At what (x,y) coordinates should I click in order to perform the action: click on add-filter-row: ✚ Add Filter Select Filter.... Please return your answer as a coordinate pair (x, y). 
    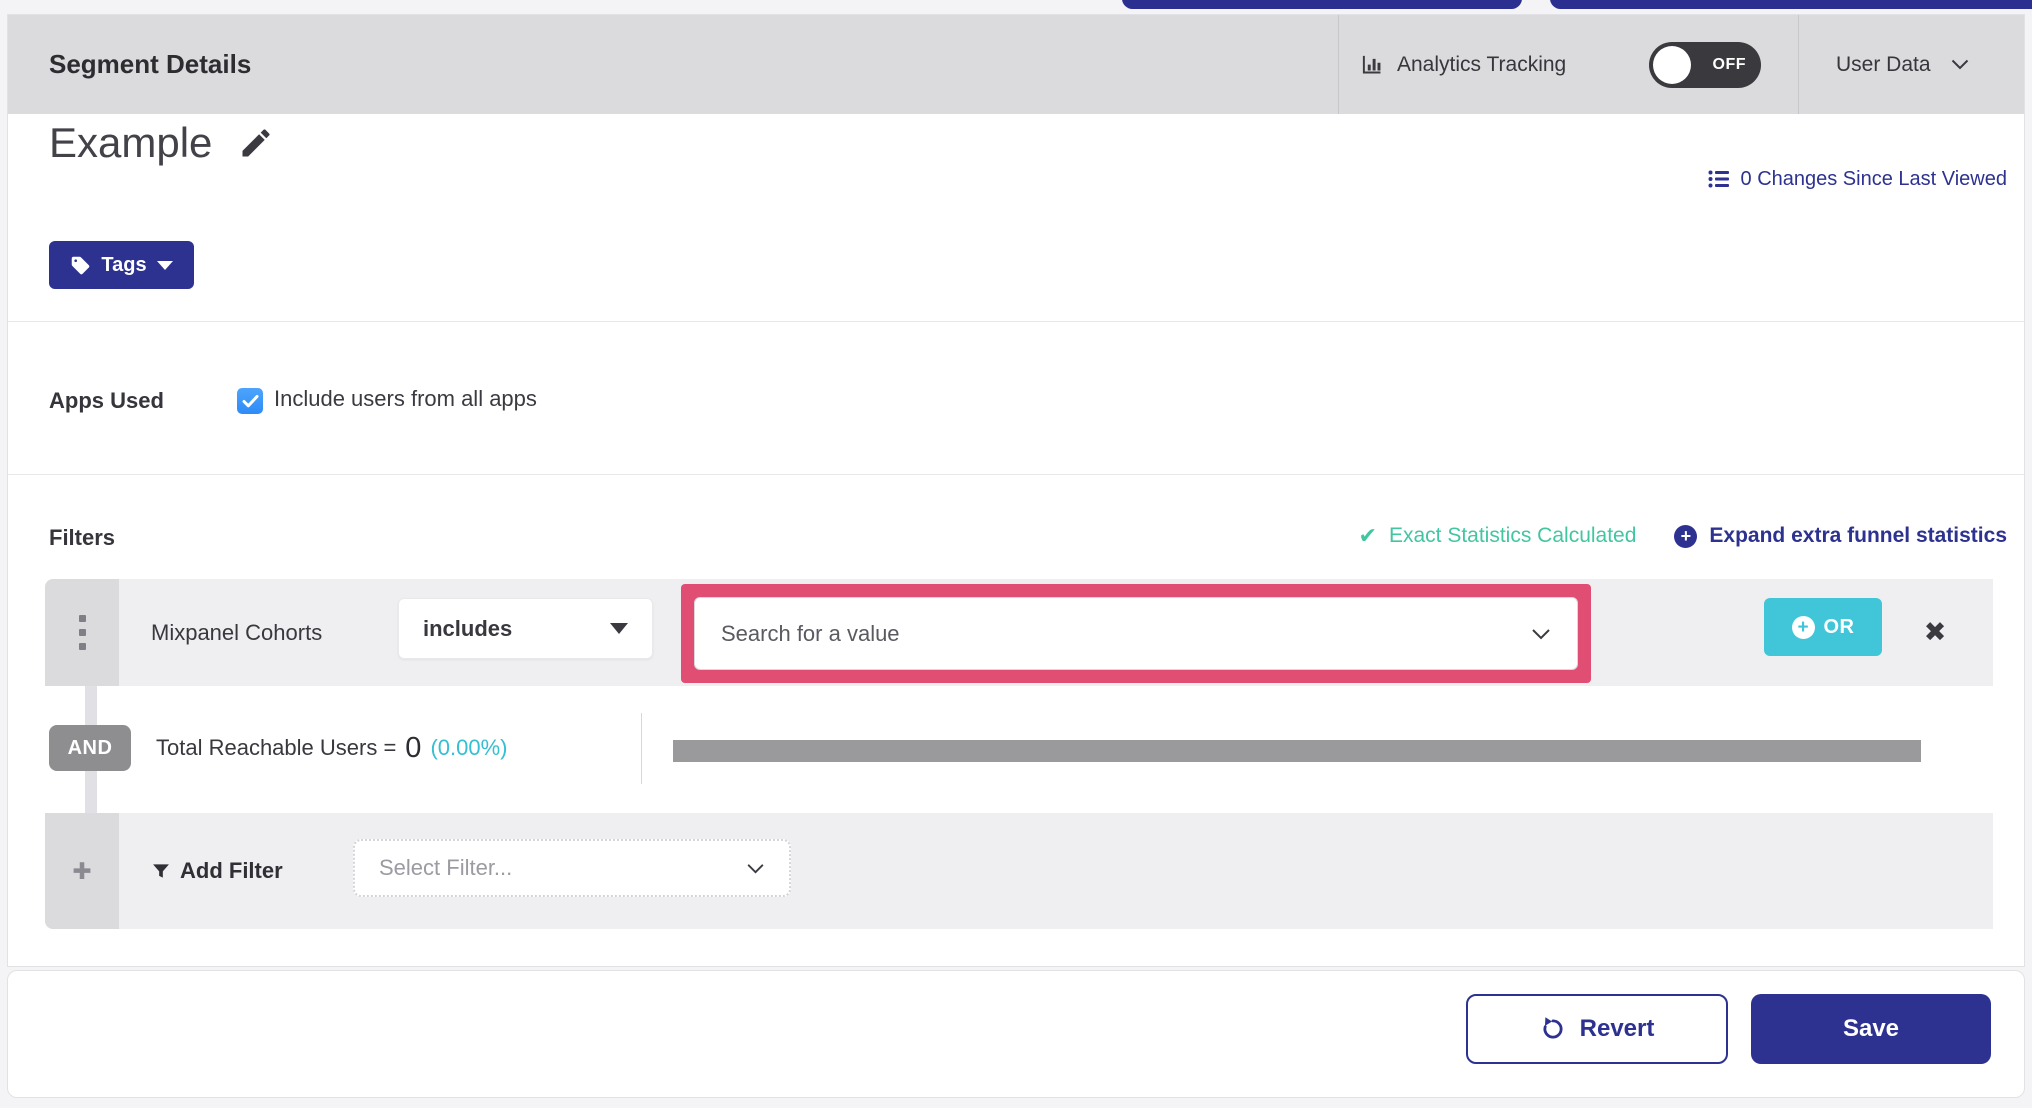
    Looking at the image, I should click on (1019, 871).